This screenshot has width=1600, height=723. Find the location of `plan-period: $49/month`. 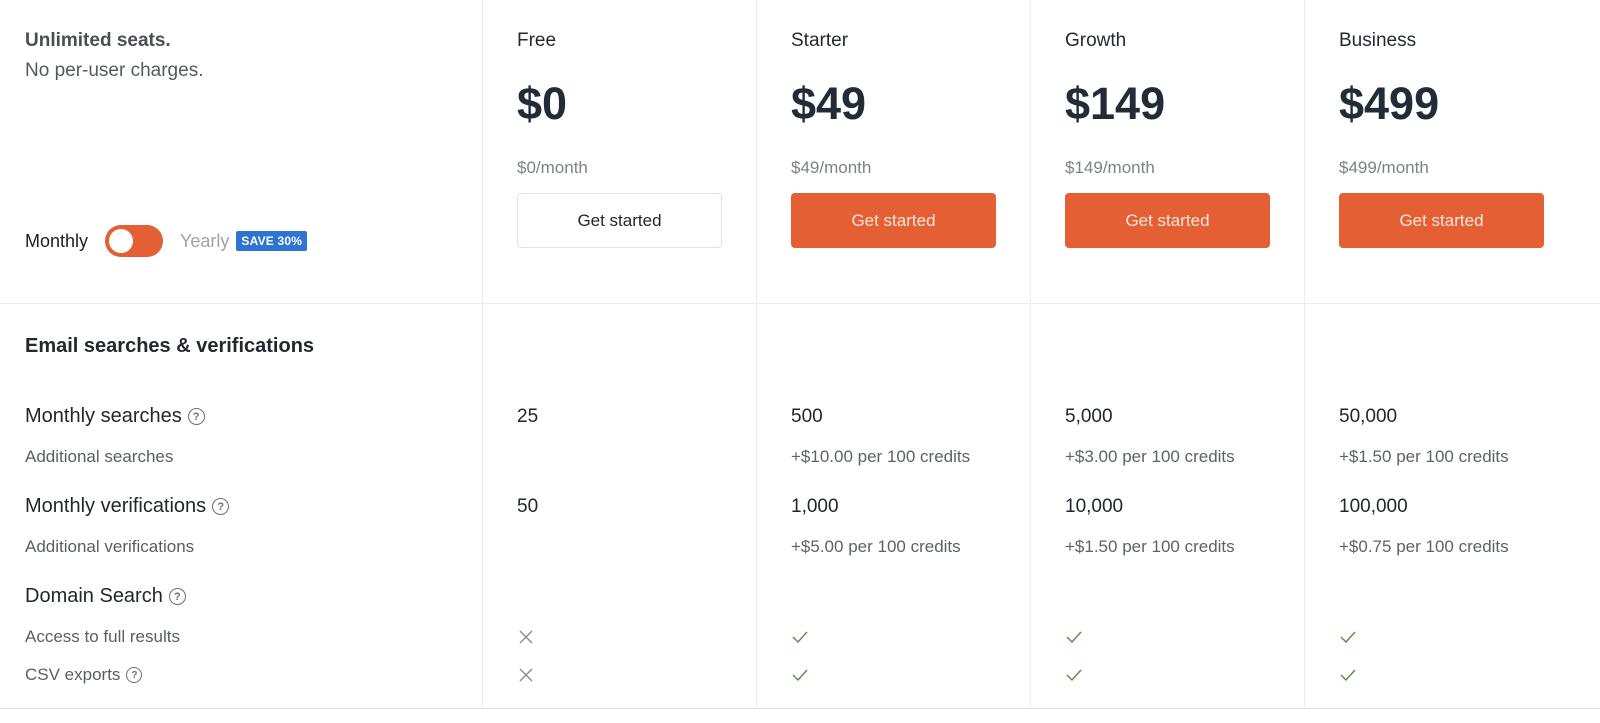

plan-period: $49/month is located at coordinates (831, 167).